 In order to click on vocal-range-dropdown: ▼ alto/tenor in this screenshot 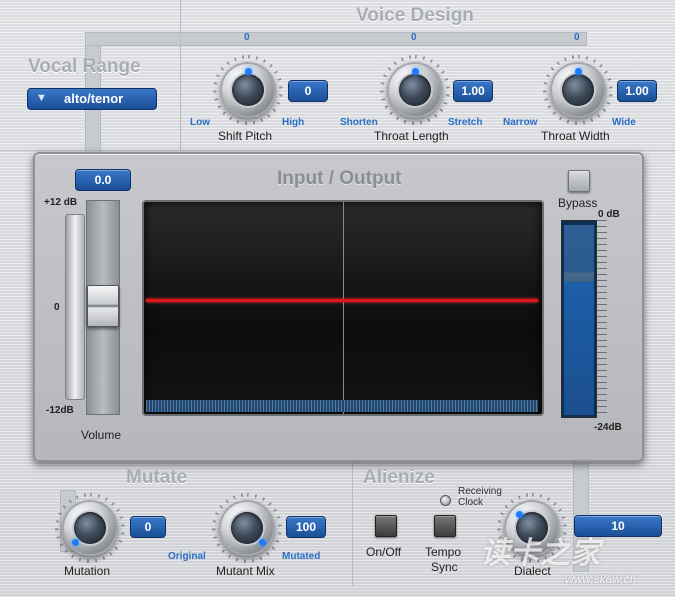, I will do `click(92, 99)`.